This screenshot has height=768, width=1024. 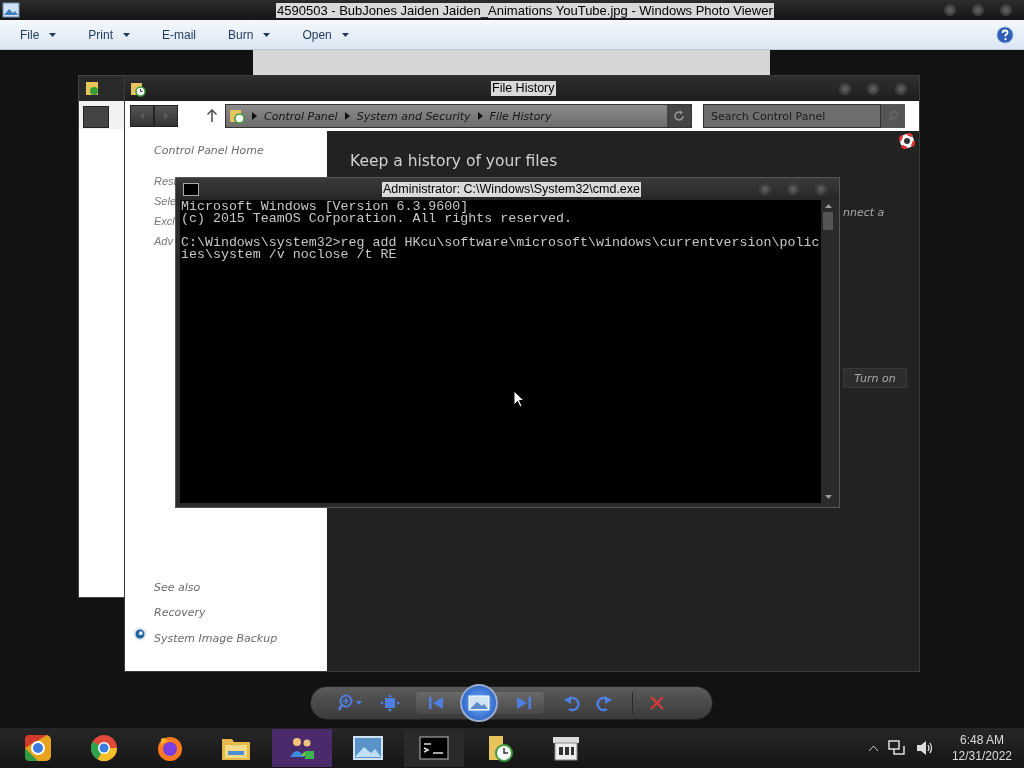 I want to click on breadcrumb-item: System and Security, so click(x=413, y=116).